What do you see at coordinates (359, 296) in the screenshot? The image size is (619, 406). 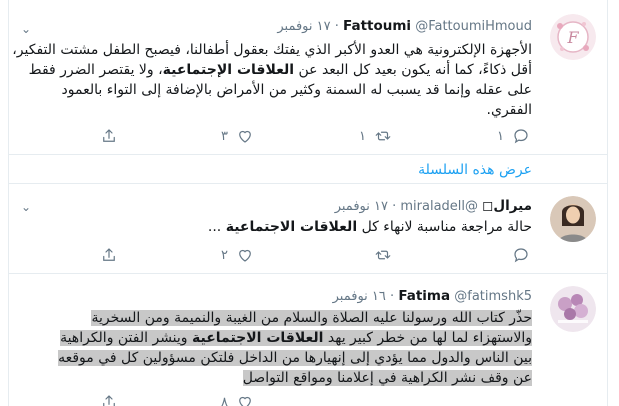 I see `timestamp: ١٦ نوفمبر` at bounding box center [359, 296].